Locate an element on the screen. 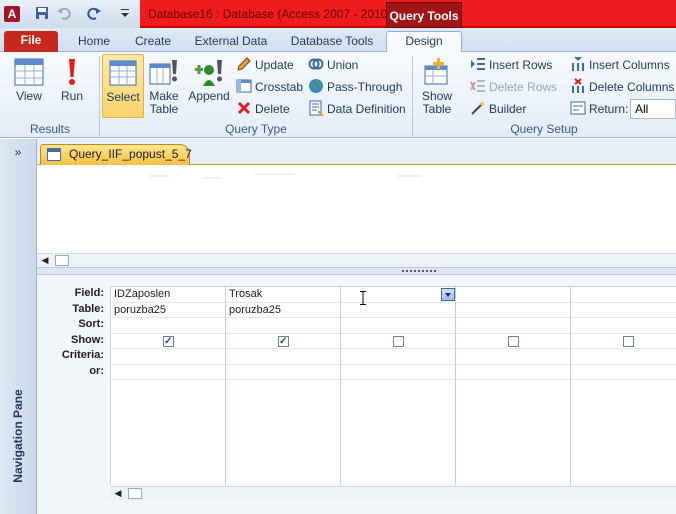  undo-icon is located at coordinates (64, 14).